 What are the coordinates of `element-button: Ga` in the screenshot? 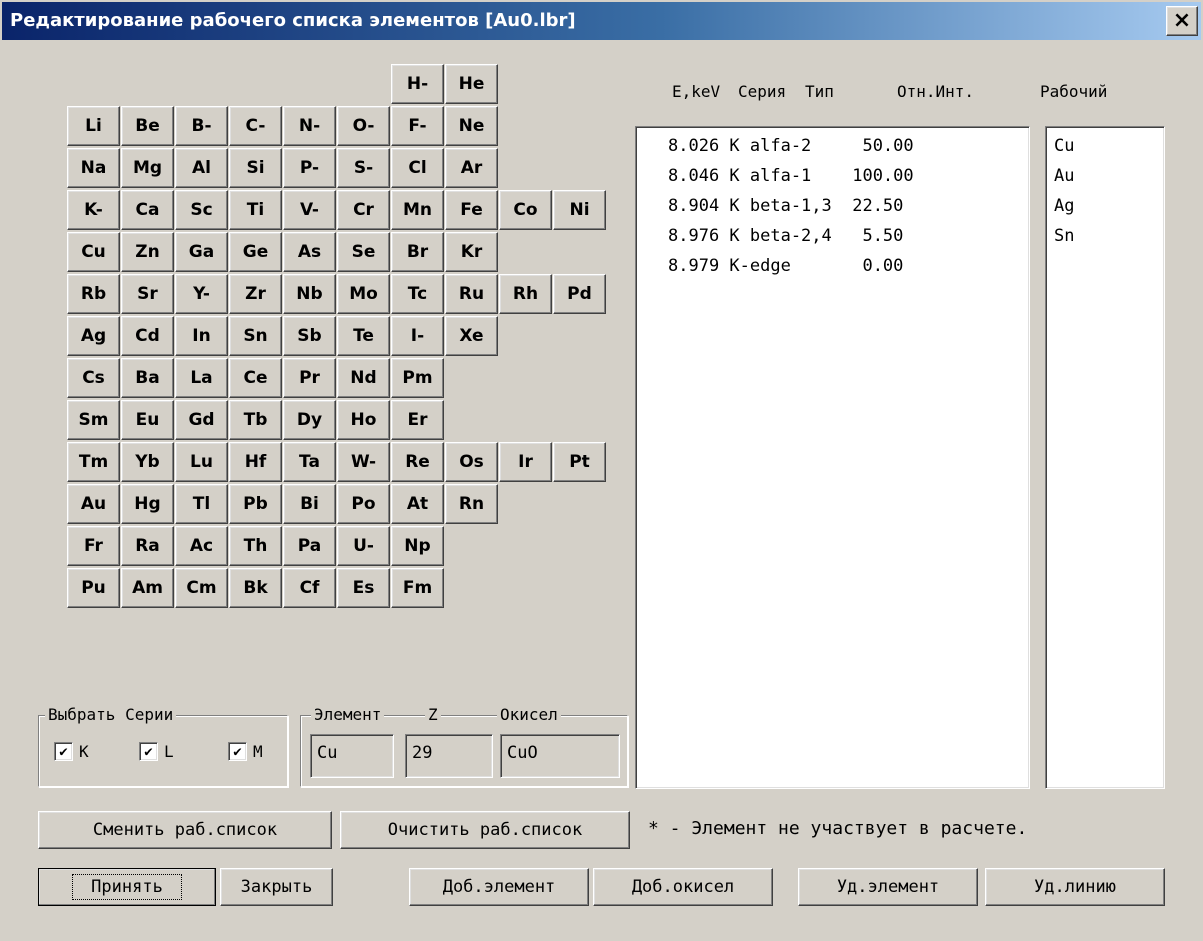 It's located at (201, 252).